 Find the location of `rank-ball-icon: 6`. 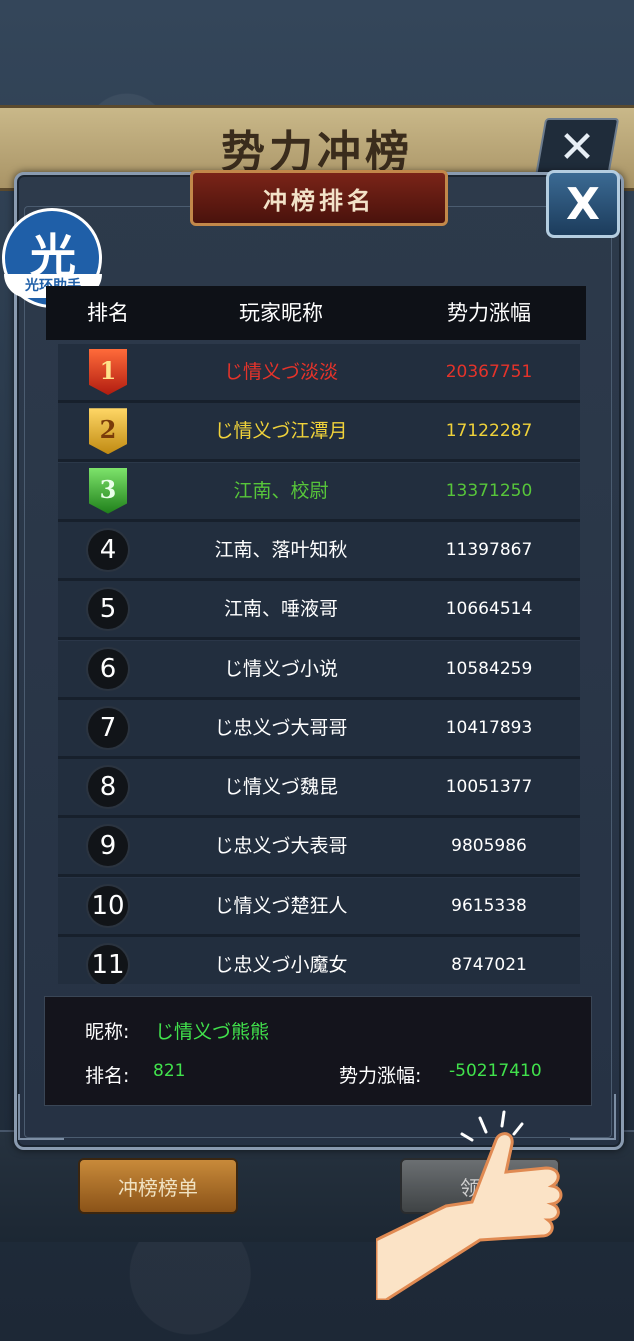

rank-ball-icon: 6 is located at coordinates (108, 668).